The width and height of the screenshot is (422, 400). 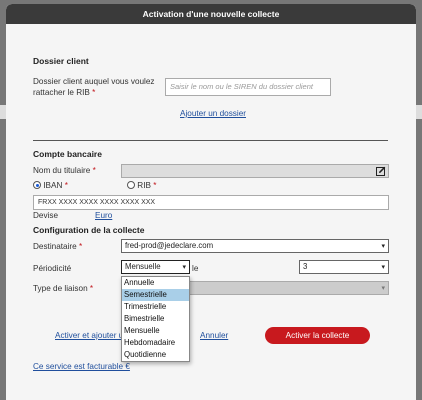 I want to click on add-dossier-link: Ajouter un dossier, so click(x=213, y=113).